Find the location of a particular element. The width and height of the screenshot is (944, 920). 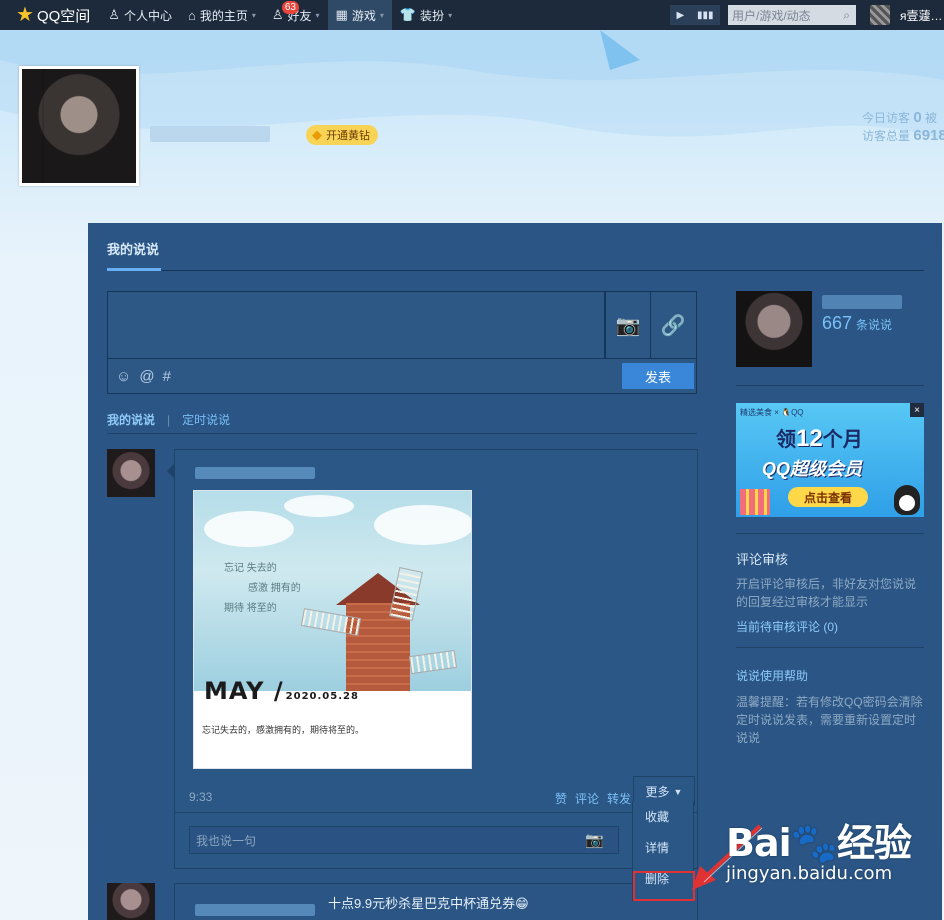

ad-banner: 精选美食 × 🐧QQ × 领12个月 QQ超级会员 点击查看 is located at coordinates (830, 460).